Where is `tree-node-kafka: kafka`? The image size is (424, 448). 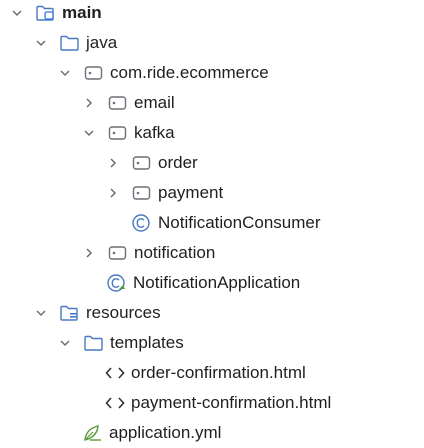 tree-node-kafka: kafka is located at coordinates (212, 133).